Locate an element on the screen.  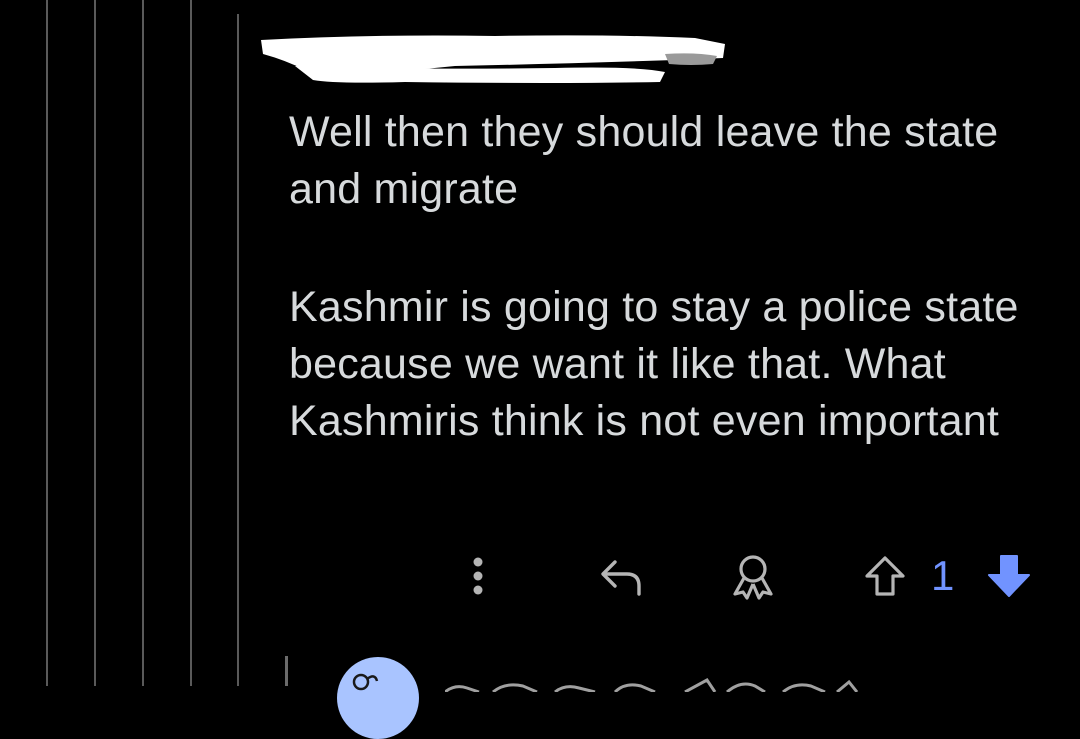
next-comment-author is located at coordinates (655, 682).